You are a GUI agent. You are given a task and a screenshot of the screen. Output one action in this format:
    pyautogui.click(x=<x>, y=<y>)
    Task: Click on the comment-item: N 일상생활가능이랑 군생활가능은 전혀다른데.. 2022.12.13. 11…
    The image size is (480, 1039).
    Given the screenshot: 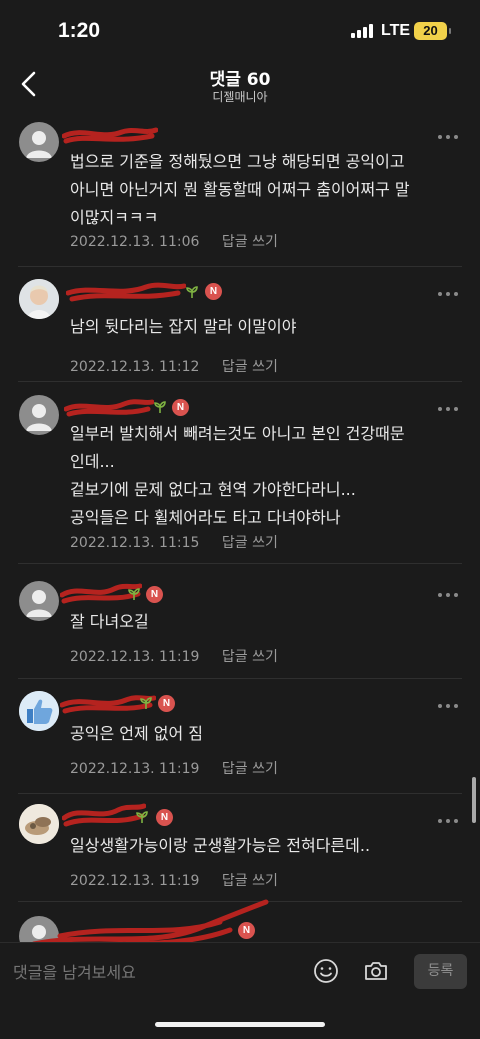 What is the action you would take?
    pyautogui.click(x=240, y=848)
    